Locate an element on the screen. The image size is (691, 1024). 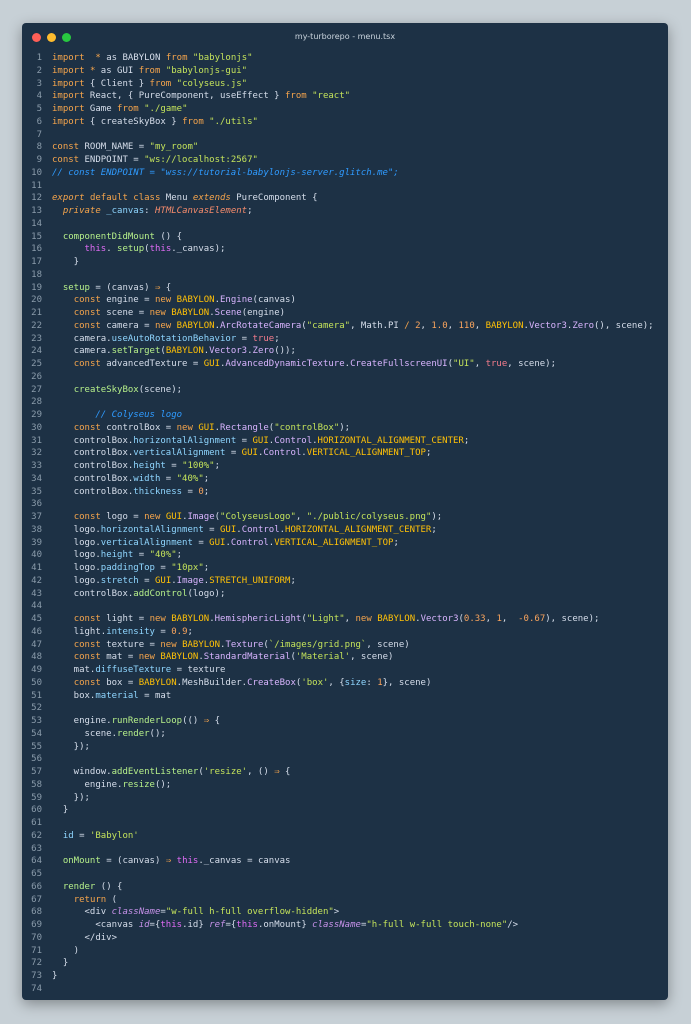
code-line: 60 } is located at coordinates (345, 810).